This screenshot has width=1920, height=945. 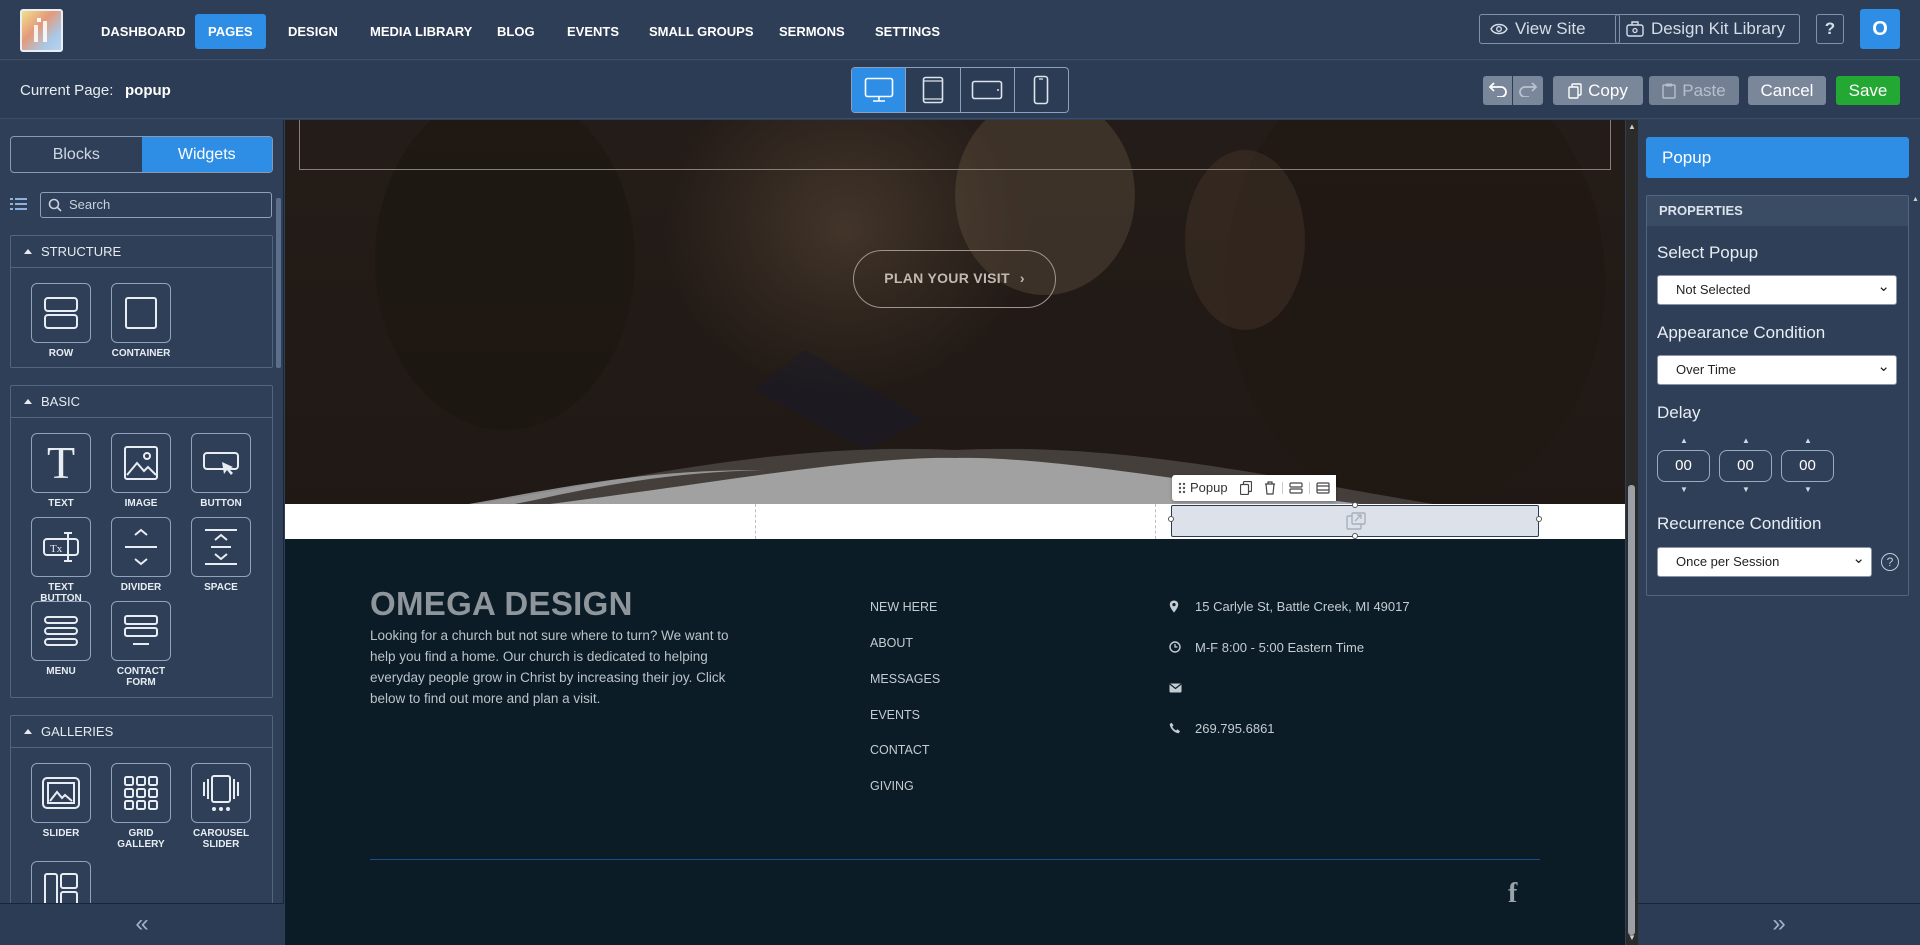 What do you see at coordinates (1497, 90) in the screenshot?
I see `undo-button` at bounding box center [1497, 90].